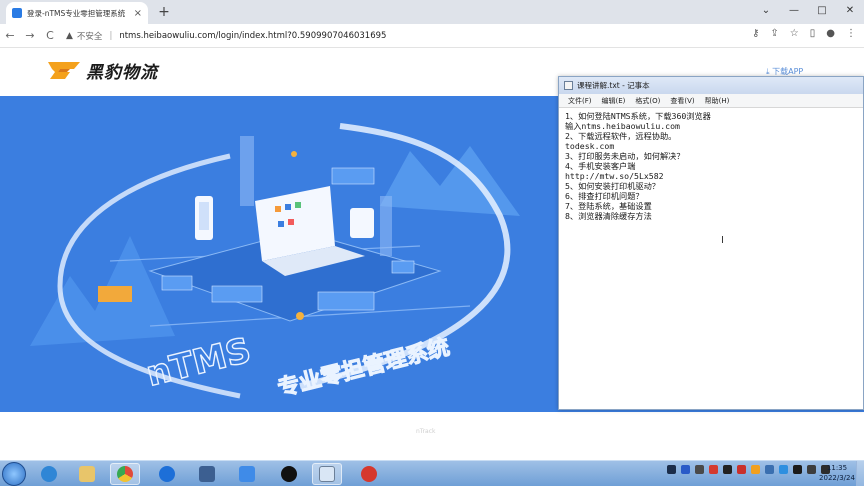 The image size is (864, 486). I want to click on company-logo: 黑豹物流, so click(102, 70).